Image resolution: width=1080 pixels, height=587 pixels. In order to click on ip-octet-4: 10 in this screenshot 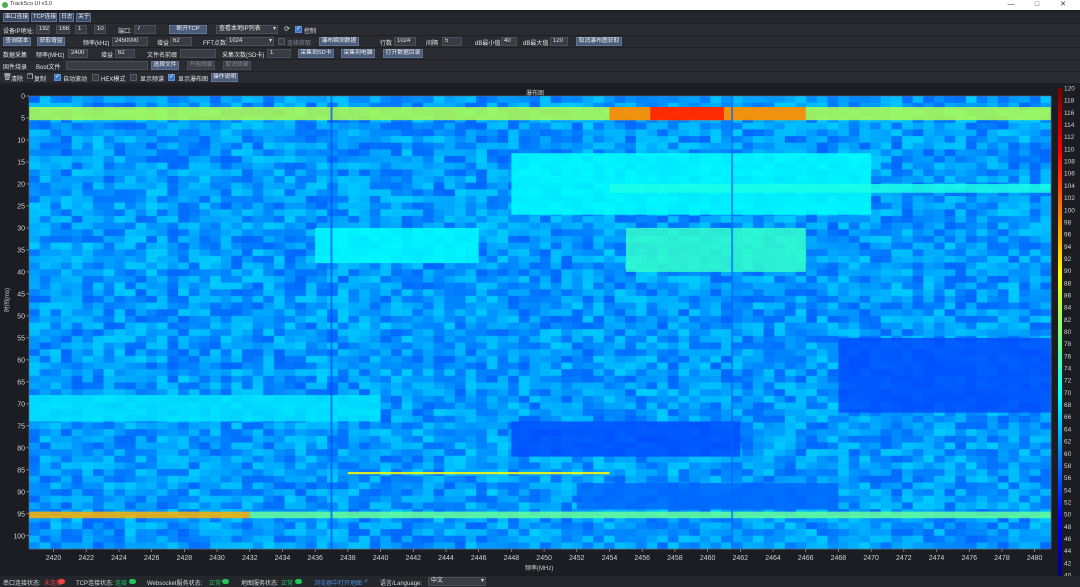, I will do `click(100, 29)`.